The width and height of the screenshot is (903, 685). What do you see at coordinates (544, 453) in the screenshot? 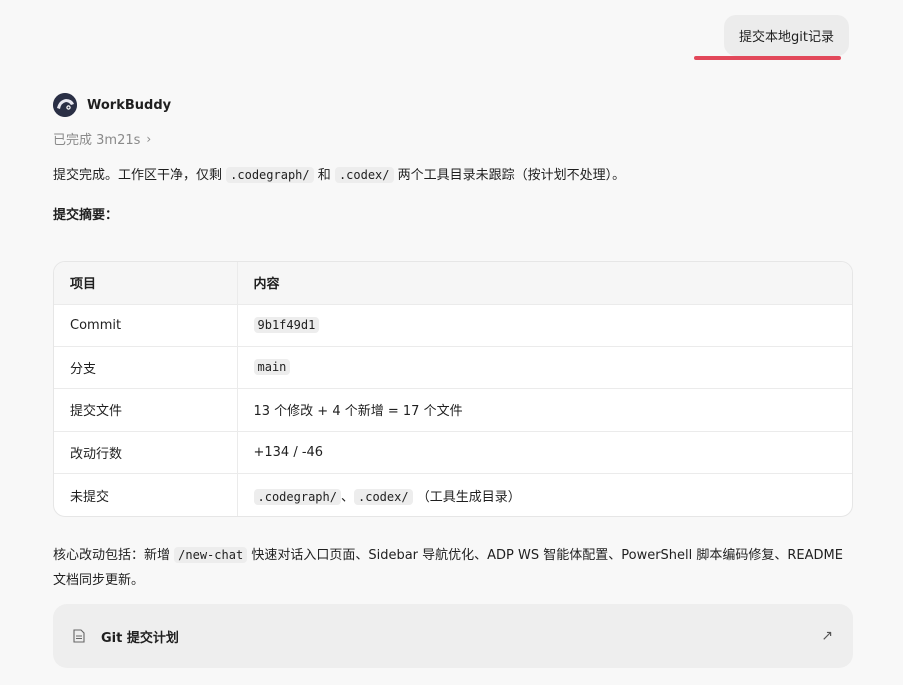
I see `table-cell-value: +134 / -46` at bounding box center [544, 453].